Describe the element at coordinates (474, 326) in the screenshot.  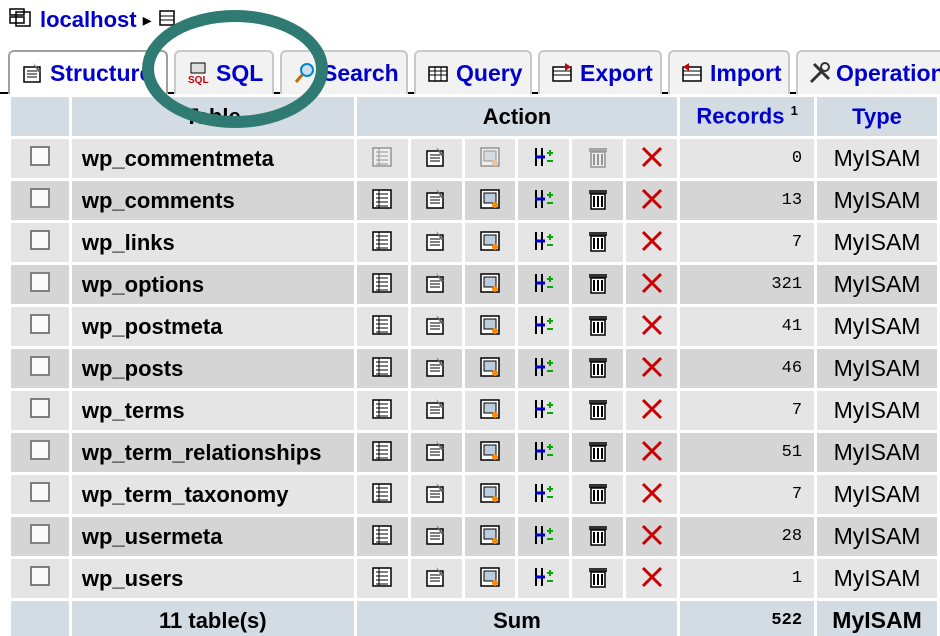
I see `table-row: wp_postmeta 41 MyISAM` at that location.